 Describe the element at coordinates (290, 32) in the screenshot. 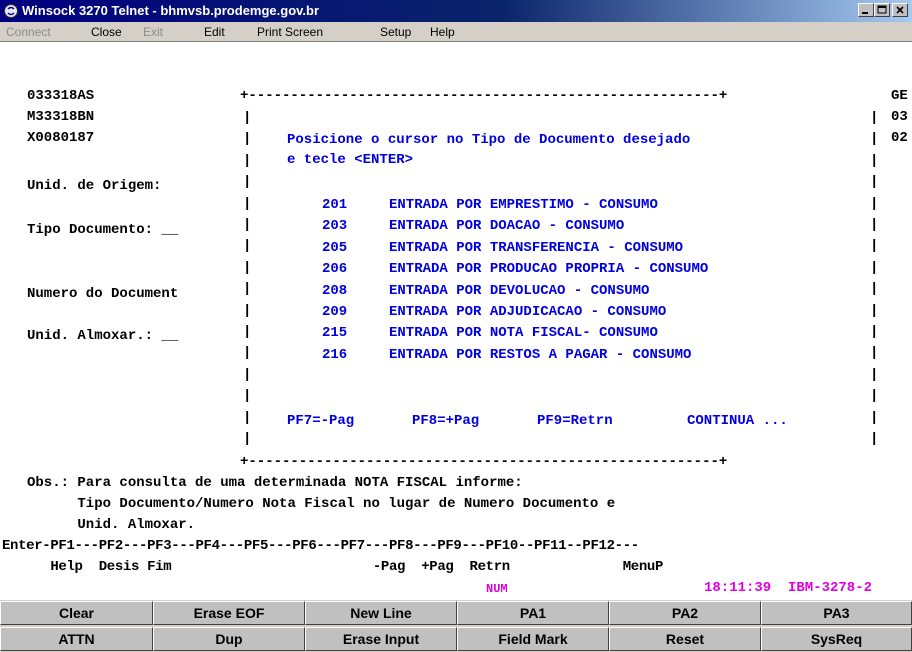

I see `menu-print-screen: Print Screen` at that location.